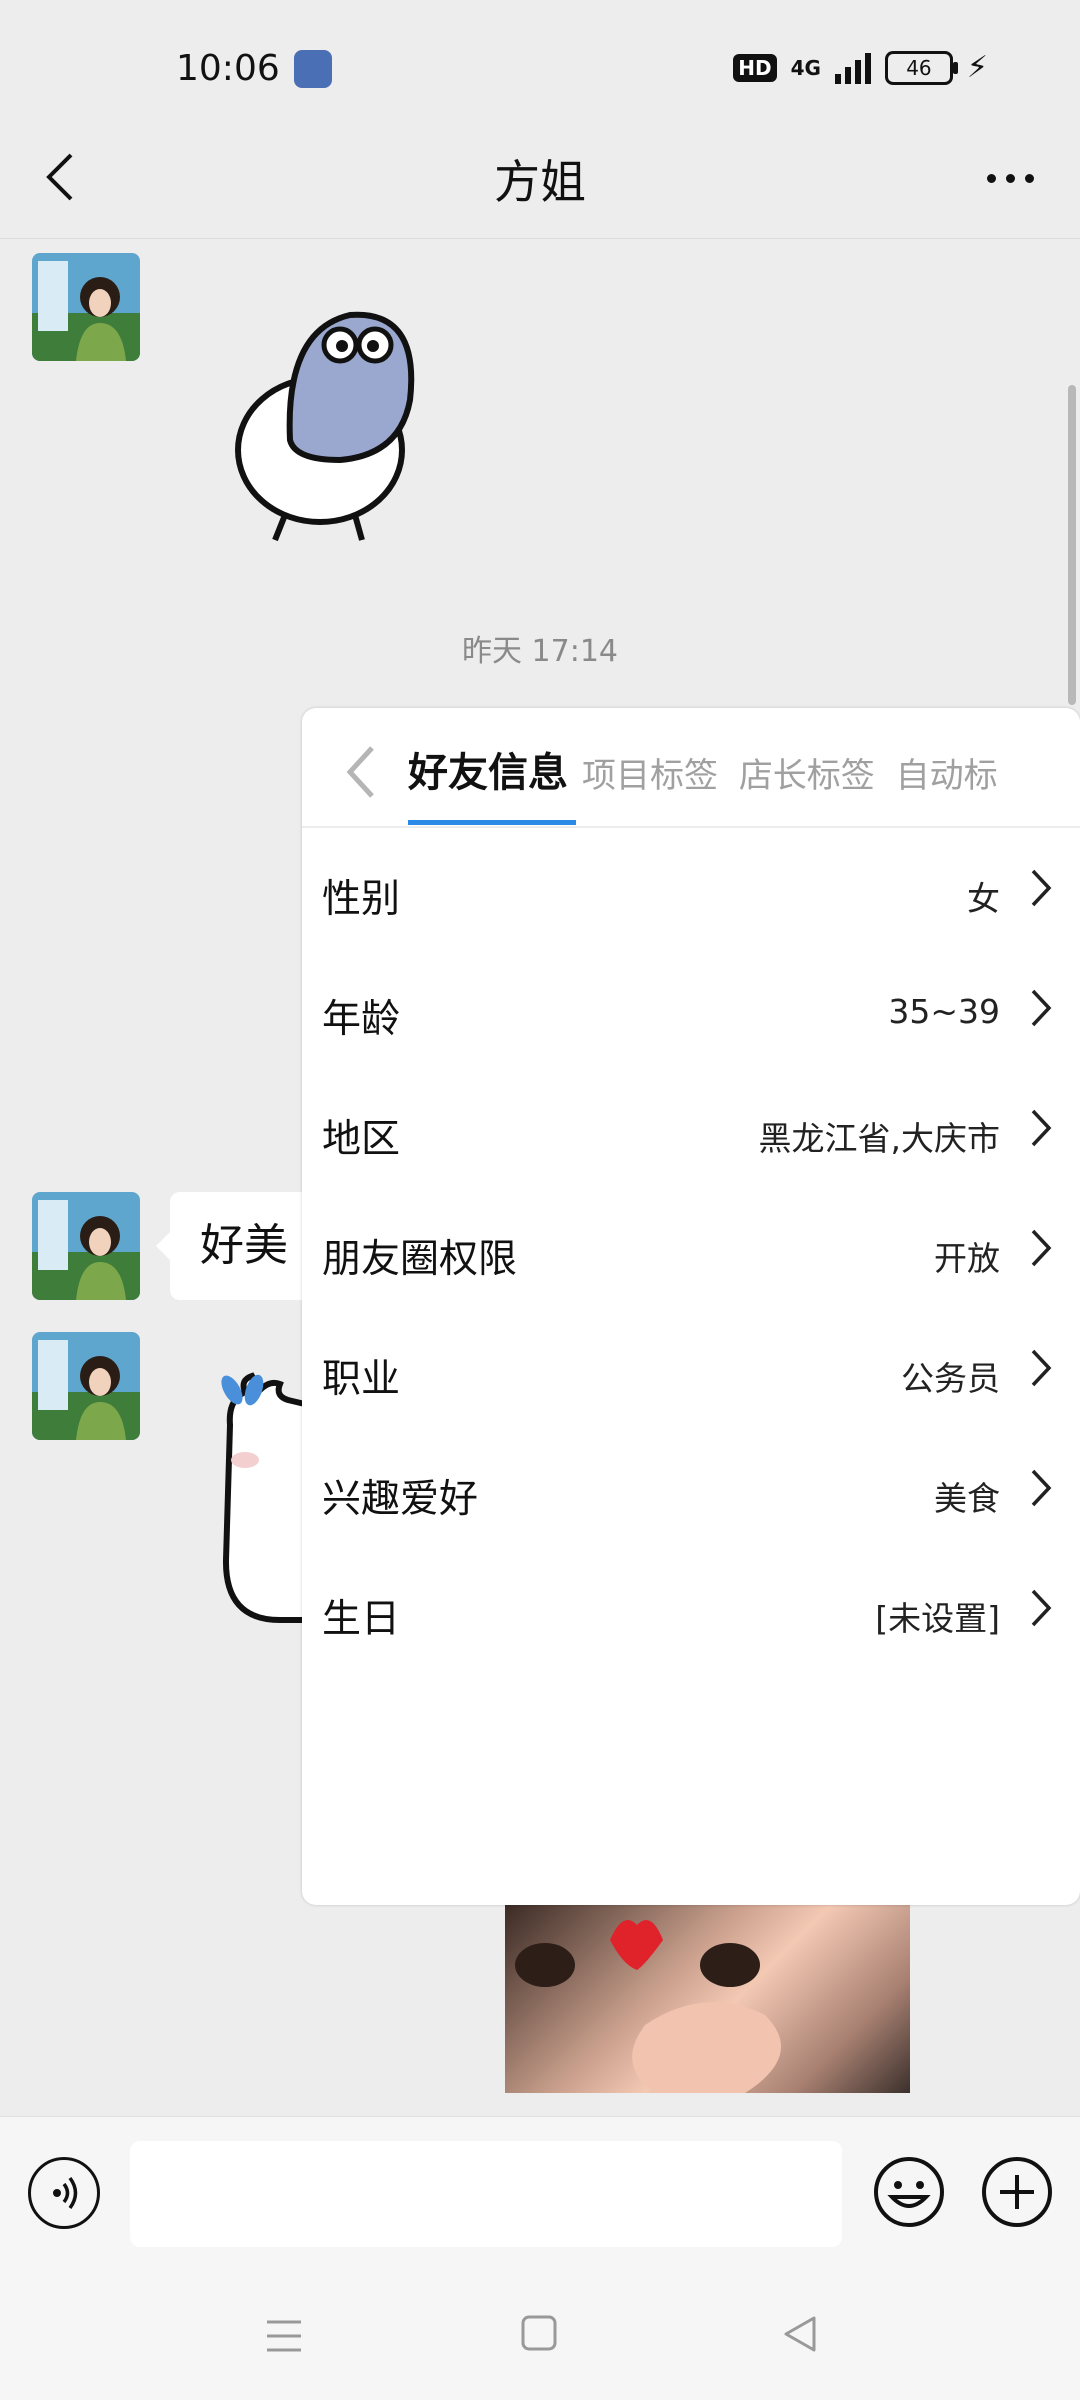  I want to click on info-row-moments-permission: 朋友圈权限 开放, so click(691, 1248).